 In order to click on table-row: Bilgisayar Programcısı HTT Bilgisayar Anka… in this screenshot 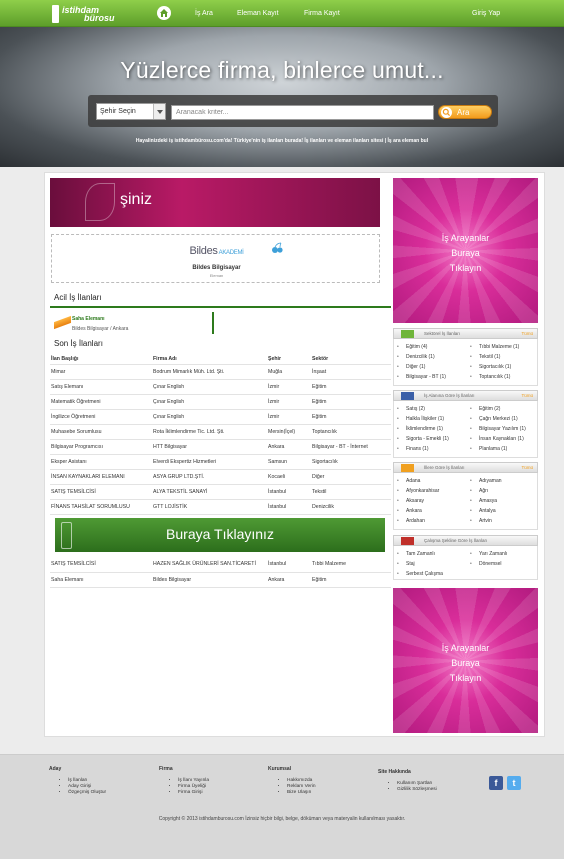, I will do `click(220, 447)`.